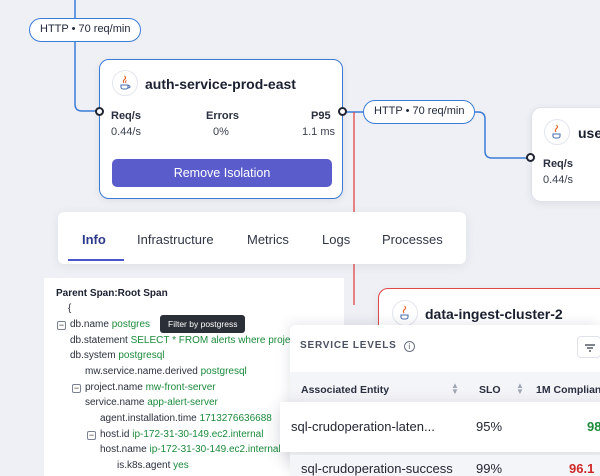 The image size is (600, 476). I want to click on span-tree-header: Parent Span:Root Span, so click(112, 293).